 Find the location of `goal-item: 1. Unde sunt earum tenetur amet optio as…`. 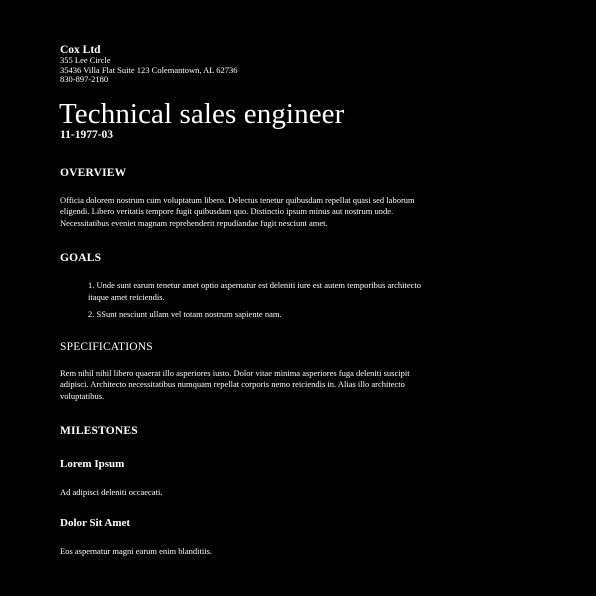

goal-item: 1. Unde sunt earum tenetur amet optio as… is located at coordinates (255, 291).